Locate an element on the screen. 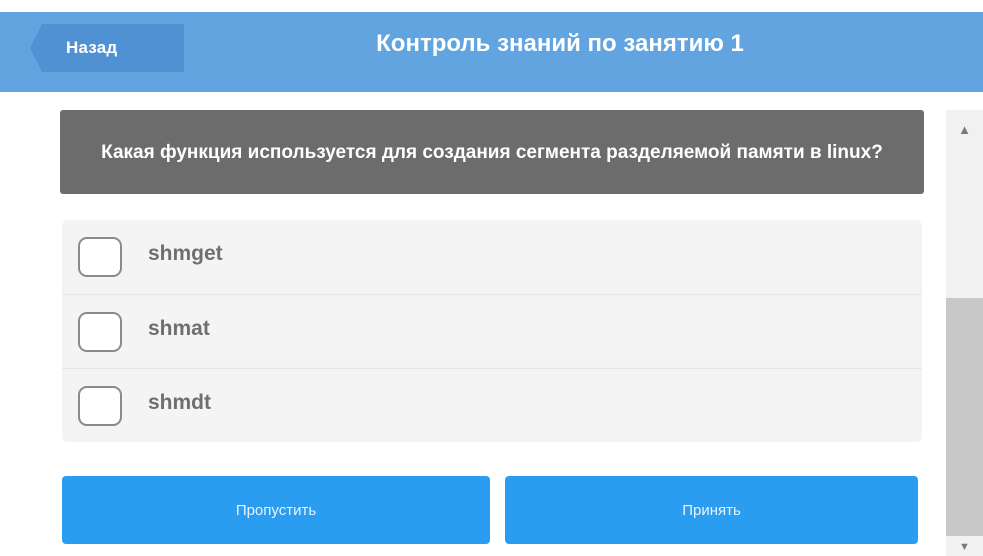 This screenshot has width=983, height=556. back-button: Назад is located at coordinates (107, 48).